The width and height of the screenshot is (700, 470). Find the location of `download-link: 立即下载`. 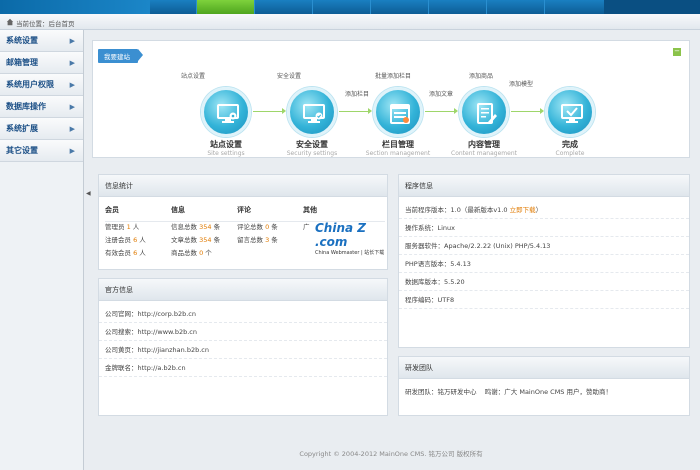

download-link: 立即下载 is located at coordinates (523, 210).